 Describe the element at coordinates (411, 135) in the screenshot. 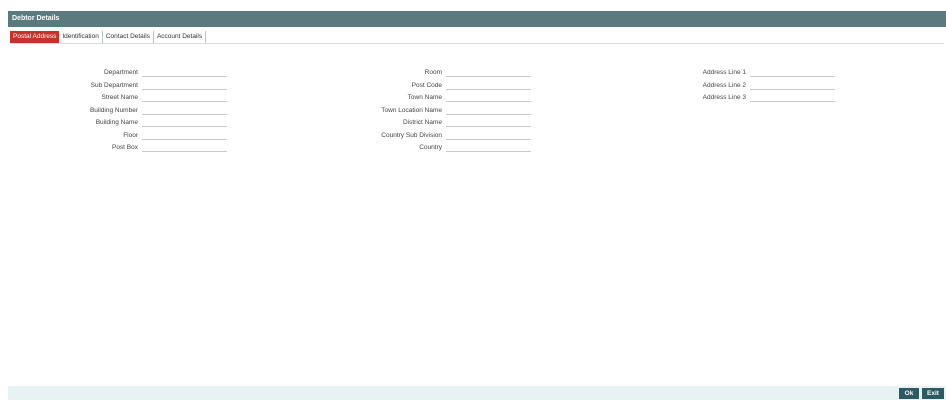

I see `country-sub-division-label: Country Sub Division` at that location.